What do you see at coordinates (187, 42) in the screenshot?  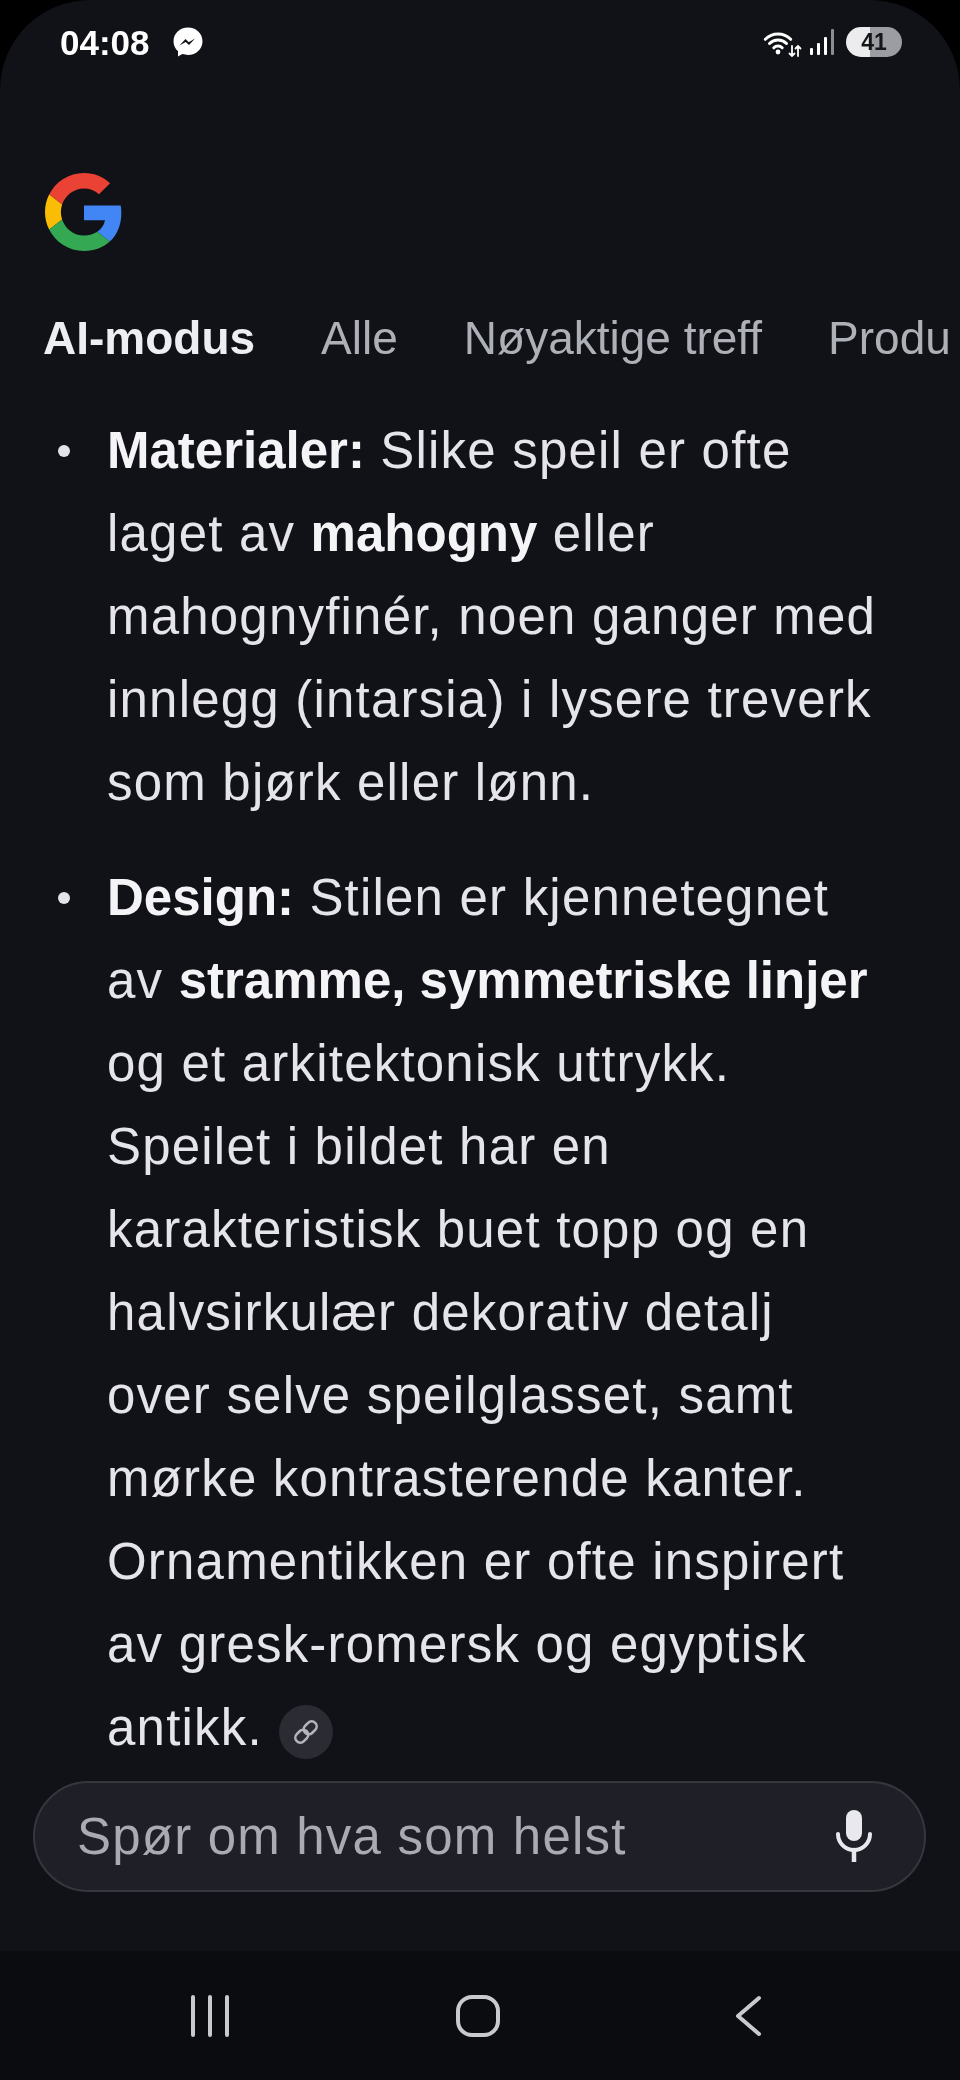 I see `chat-bubble-icon` at bounding box center [187, 42].